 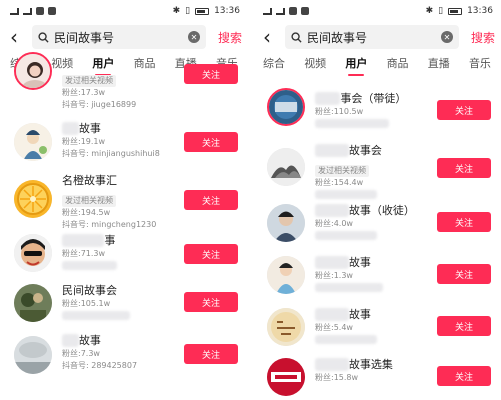 What do you see at coordinates (339, 182) in the screenshot?
I see `fans-count: 粉丝:154.4w` at bounding box center [339, 182].